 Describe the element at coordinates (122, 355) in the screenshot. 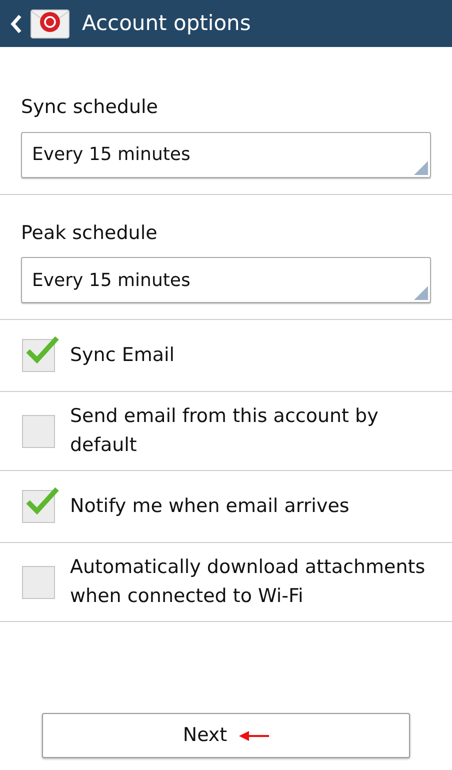

I see `option-label: Sync Email` at that location.